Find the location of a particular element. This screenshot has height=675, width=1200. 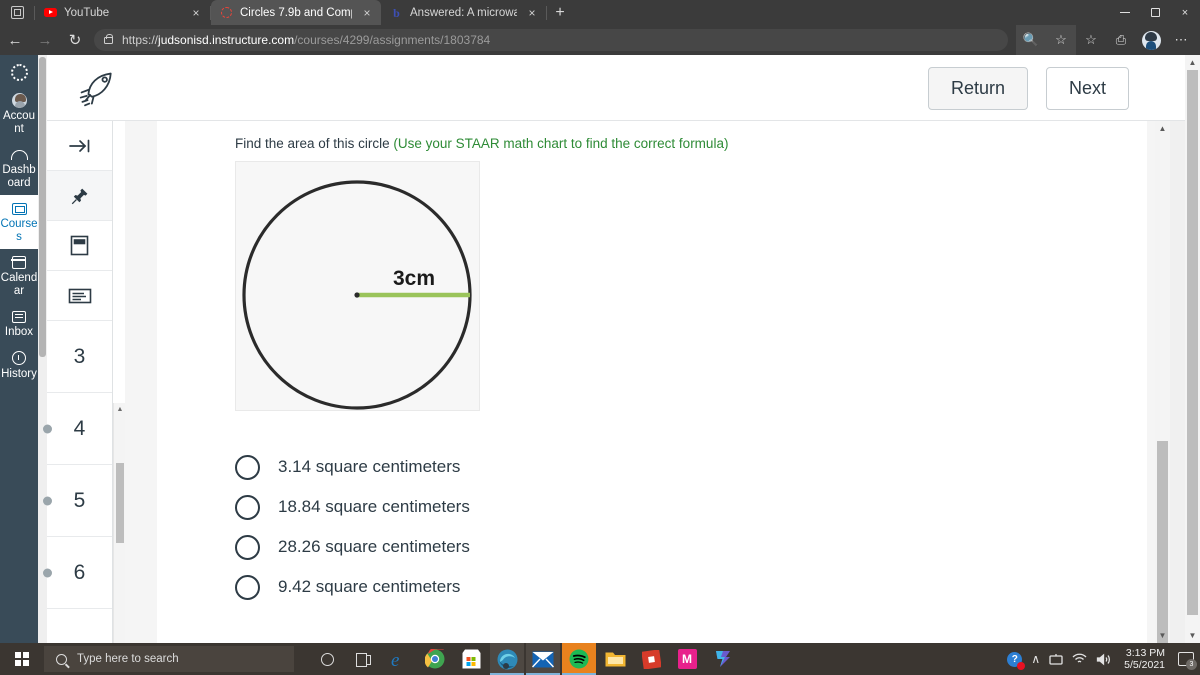

collections-icon: ⎙ is located at coordinates (1121, 40).